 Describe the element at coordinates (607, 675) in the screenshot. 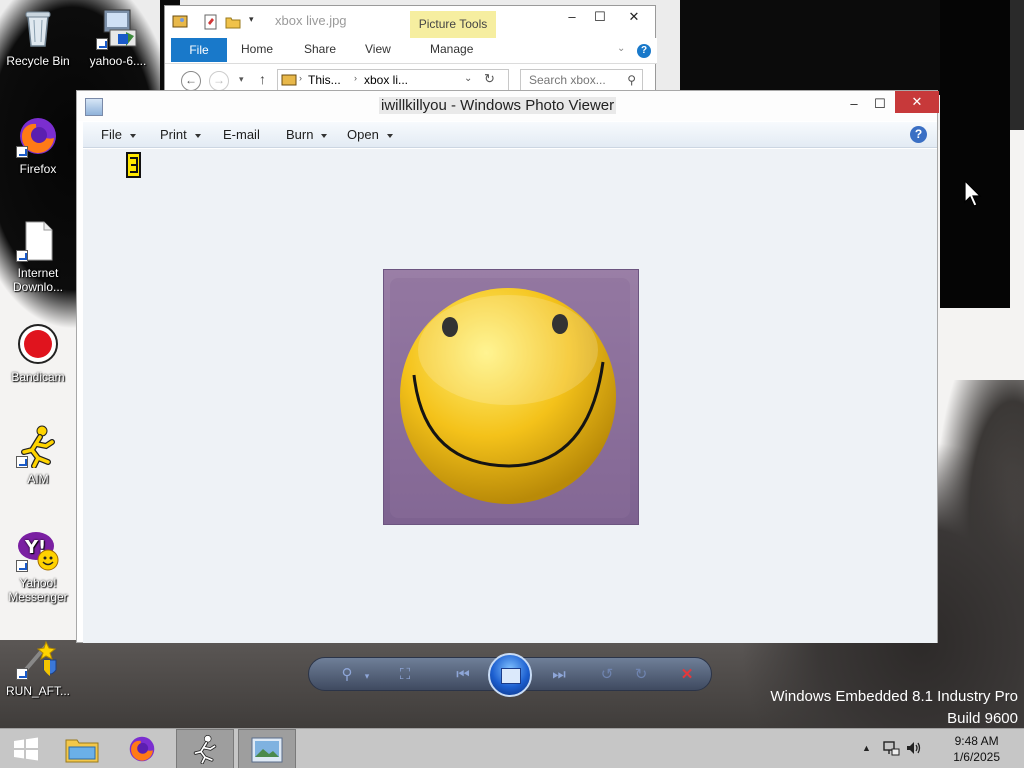

I see `rotate-counterclockwise-icon: ↺` at that location.